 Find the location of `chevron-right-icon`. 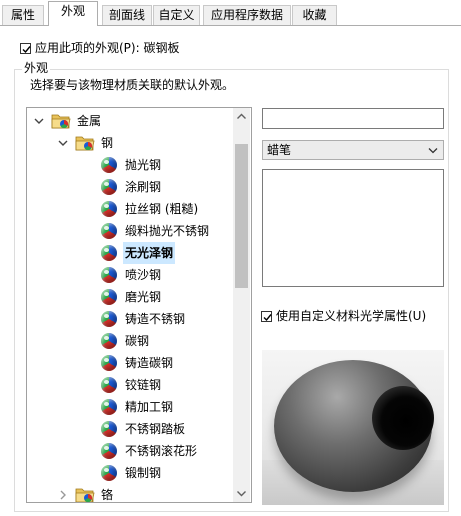

chevron-right-icon is located at coordinates (63, 495).